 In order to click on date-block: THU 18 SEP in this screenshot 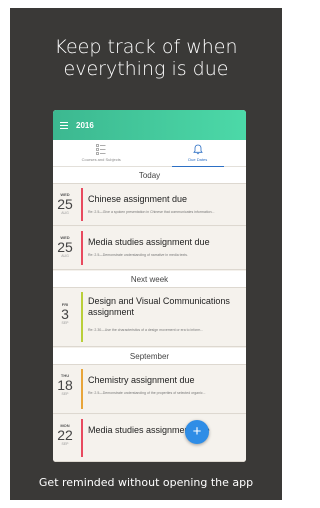, I will do `click(65, 380)`.